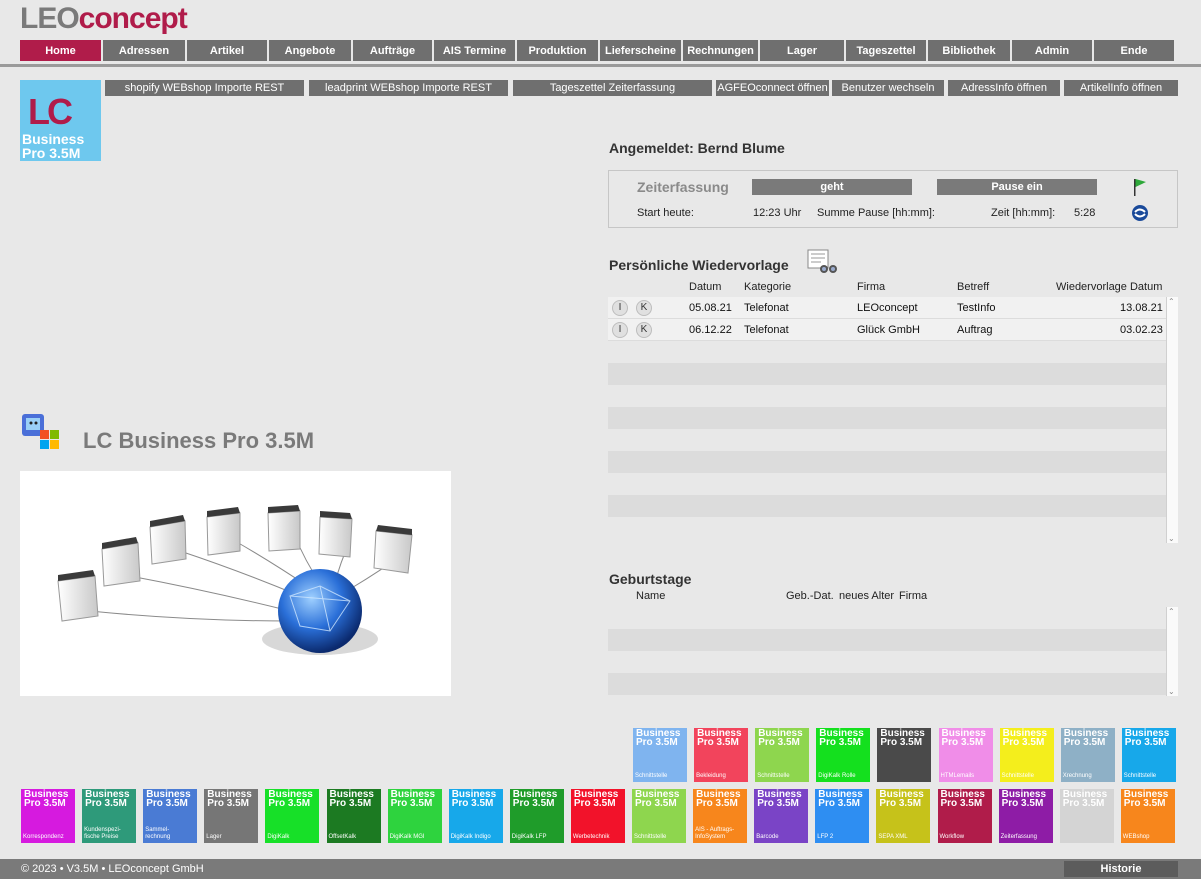 Image resolution: width=1201 pixels, height=879 pixels. What do you see at coordinates (1141, 329) in the screenshot?
I see `row-wv-datum: 03.02.23` at bounding box center [1141, 329].